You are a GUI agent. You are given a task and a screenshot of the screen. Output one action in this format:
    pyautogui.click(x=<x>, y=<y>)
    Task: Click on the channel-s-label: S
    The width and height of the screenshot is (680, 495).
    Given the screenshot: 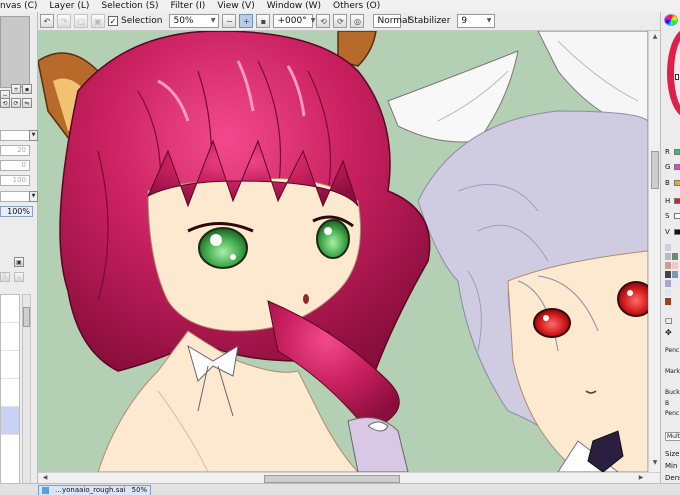 What is the action you would take?
    pyautogui.click(x=667, y=216)
    